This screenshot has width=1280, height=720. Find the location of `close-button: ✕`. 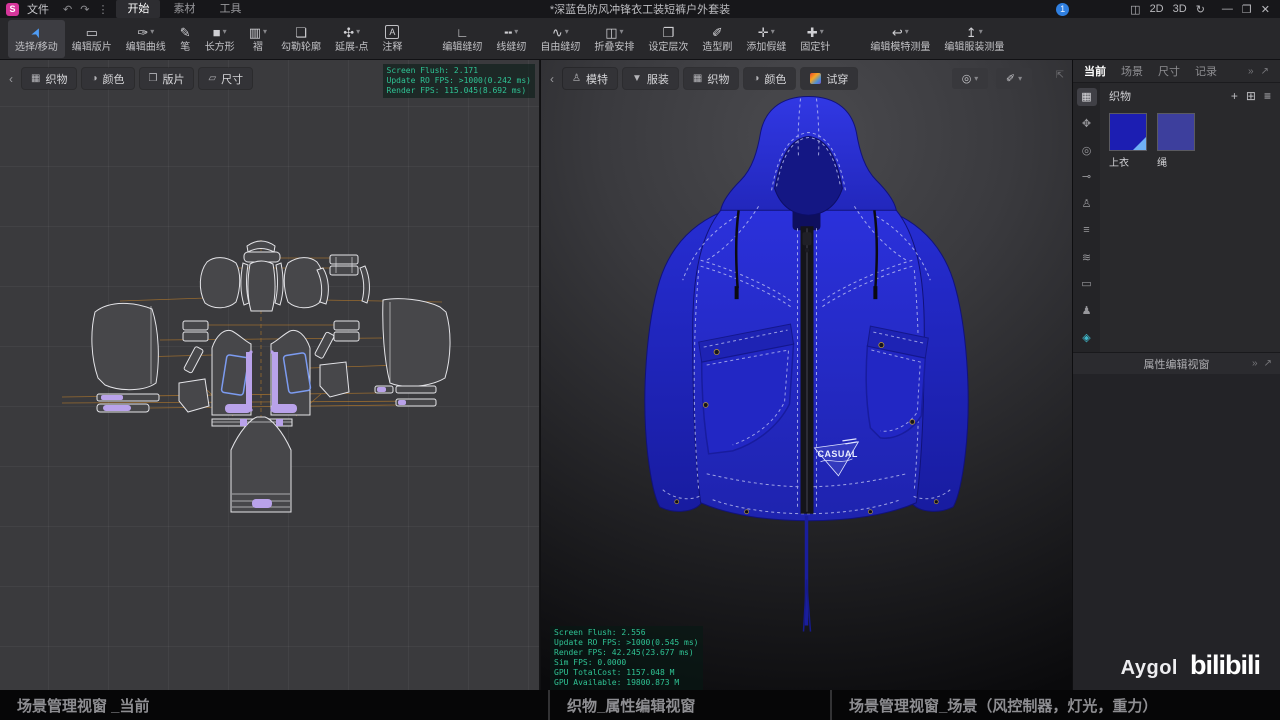

close-button: ✕ is located at coordinates (1265, 9).